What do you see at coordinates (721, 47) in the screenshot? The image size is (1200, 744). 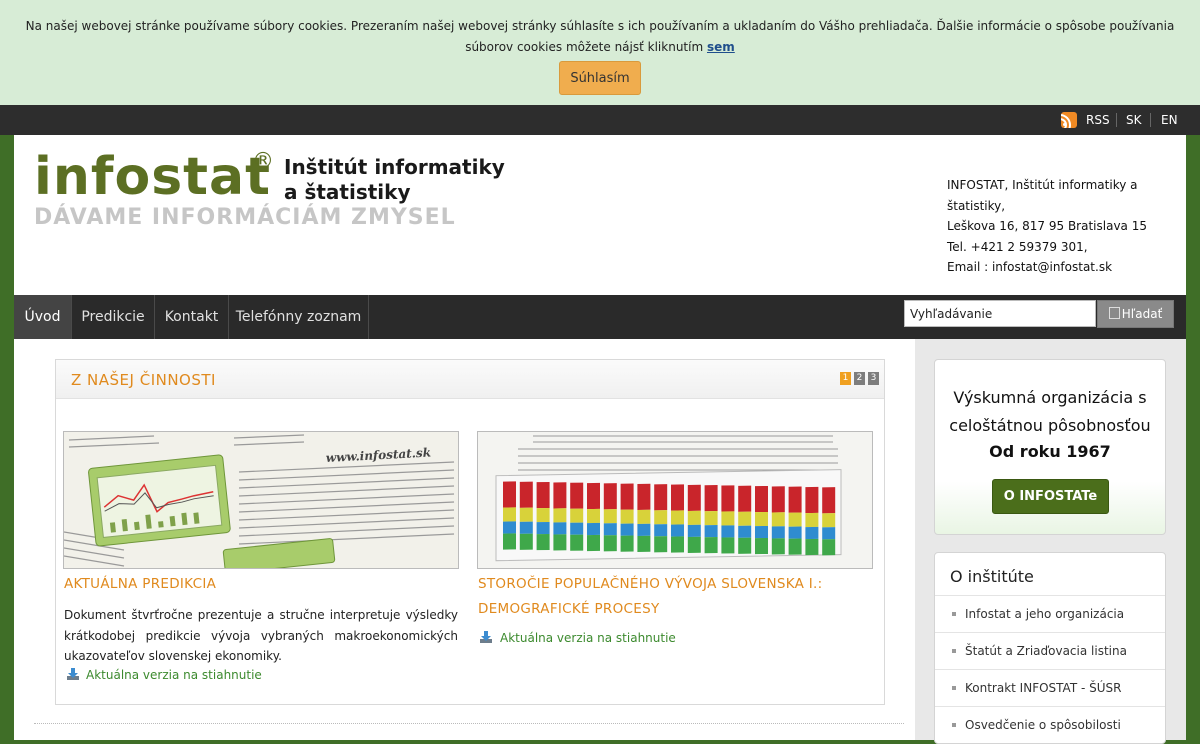 I see `cookie-more-link: sem` at bounding box center [721, 47].